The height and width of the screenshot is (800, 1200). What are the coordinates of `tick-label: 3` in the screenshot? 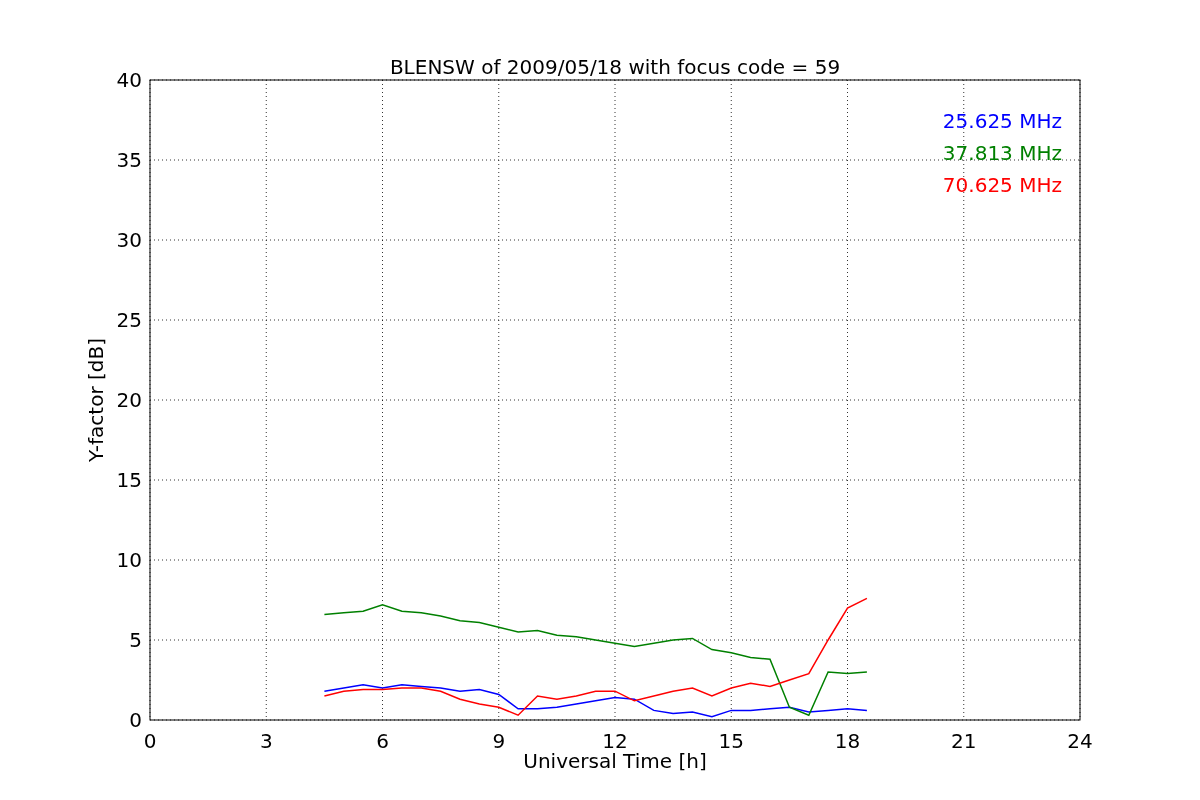 It's located at (266, 741).